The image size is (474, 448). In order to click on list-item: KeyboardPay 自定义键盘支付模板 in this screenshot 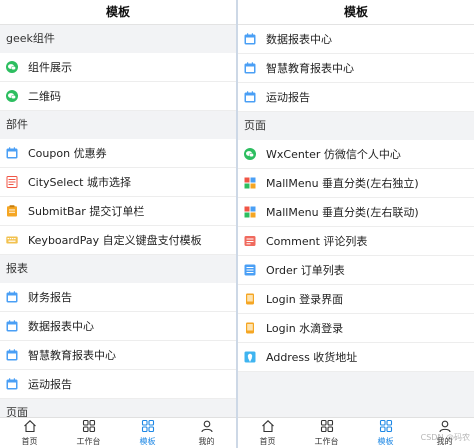, I will do `click(118, 240)`.